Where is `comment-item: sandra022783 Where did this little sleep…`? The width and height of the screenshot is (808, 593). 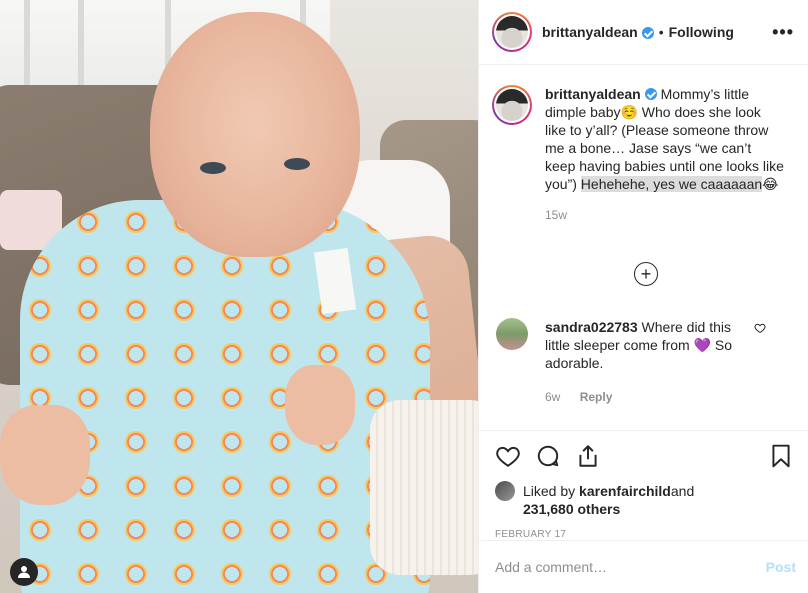 comment-item: sandra022783 Where did this little sleep… is located at coordinates (646, 362).